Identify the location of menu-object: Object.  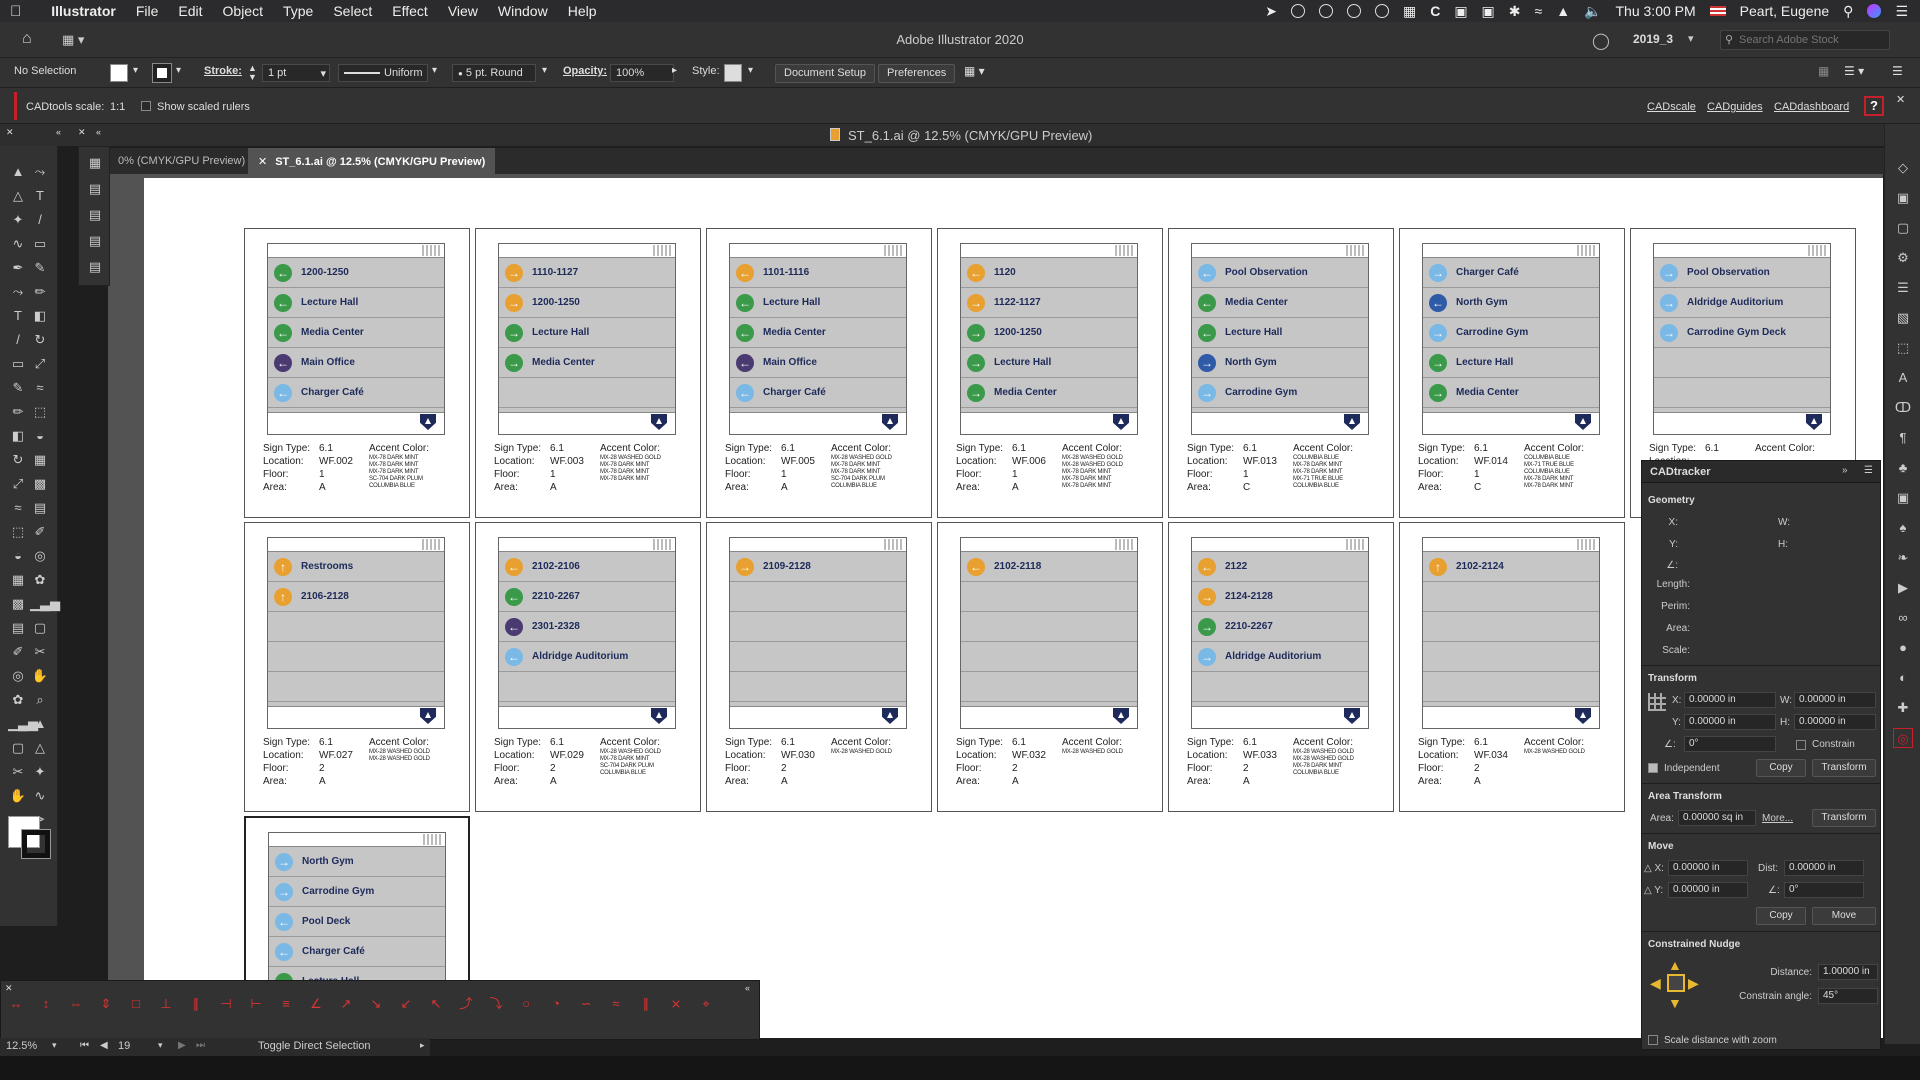
(243, 11).